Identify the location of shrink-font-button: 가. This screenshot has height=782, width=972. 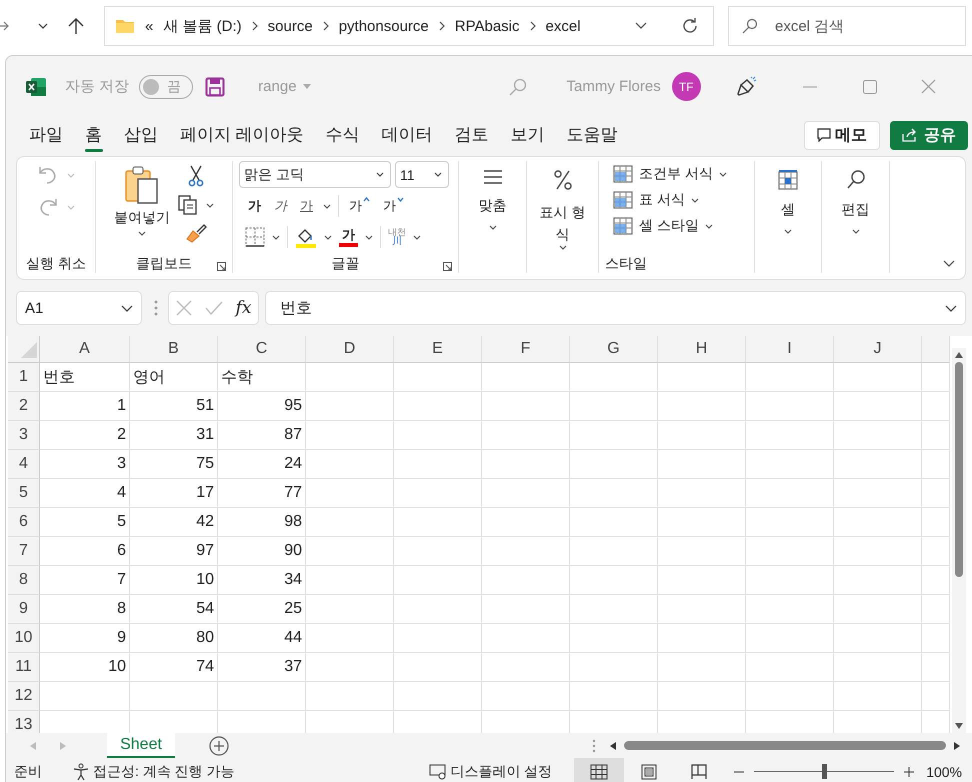
(393, 206).